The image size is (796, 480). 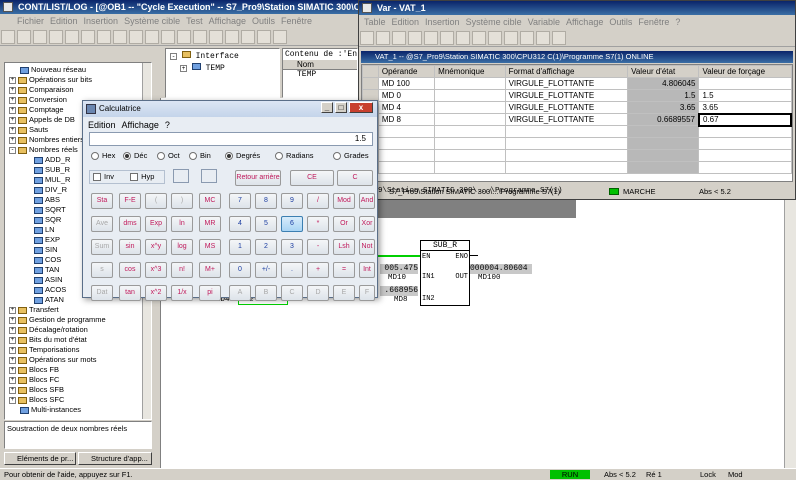 I want to click on tree-item: + Blocs FB, so click(x=80, y=370).